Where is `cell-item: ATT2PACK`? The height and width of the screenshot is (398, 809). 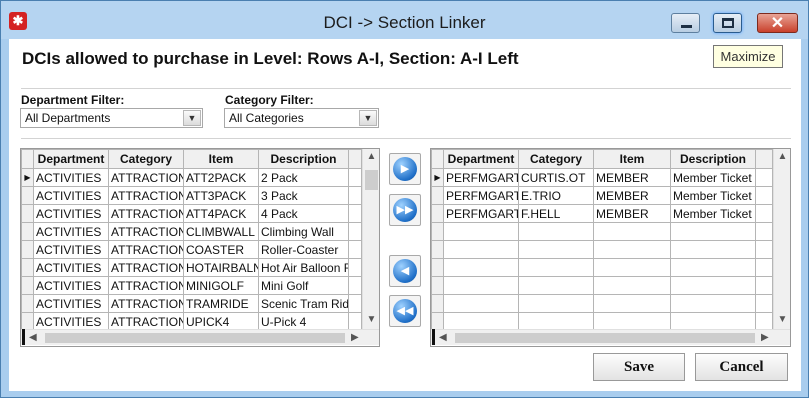
cell-item: ATT2PACK is located at coordinates (221, 177).